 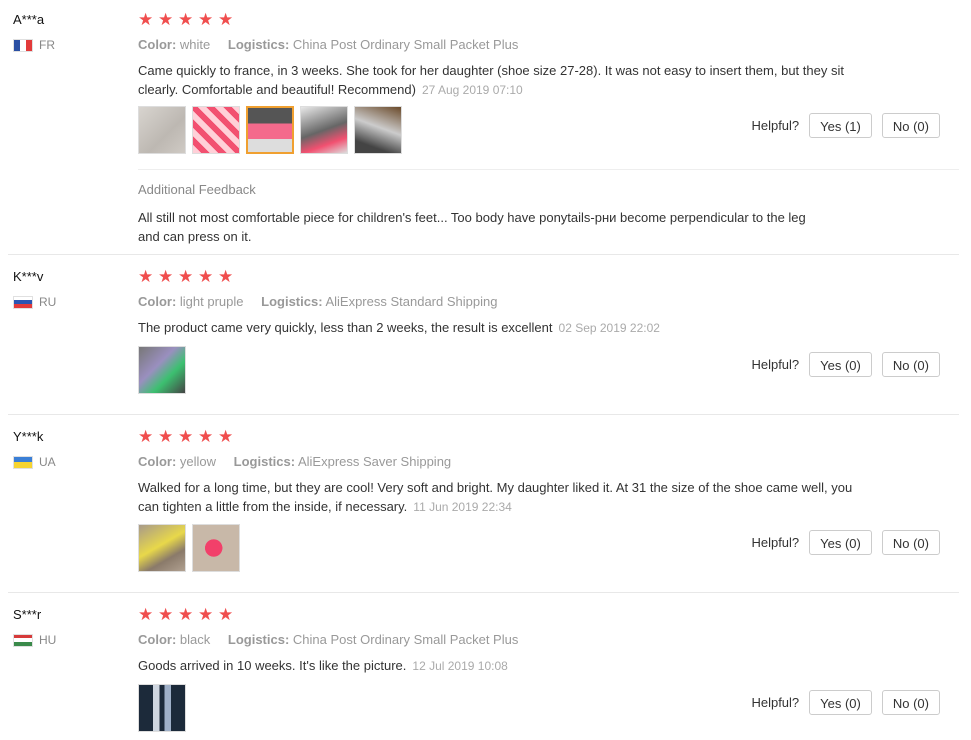 What do you see at coordinates (34, 45) in the screenshot?
I see `reviewer-country: FR` at bounding box center [34, 45].